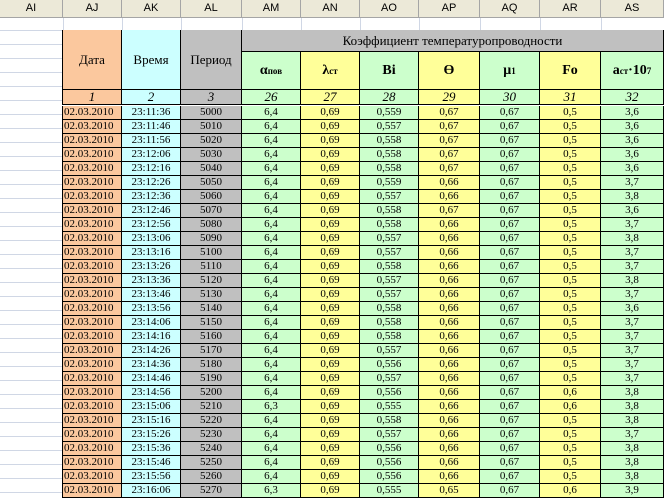  What do you see at coordinates (151, 9) in the screenshot?
I see `column-header-ak: AK` at bounding box center [151, 9].